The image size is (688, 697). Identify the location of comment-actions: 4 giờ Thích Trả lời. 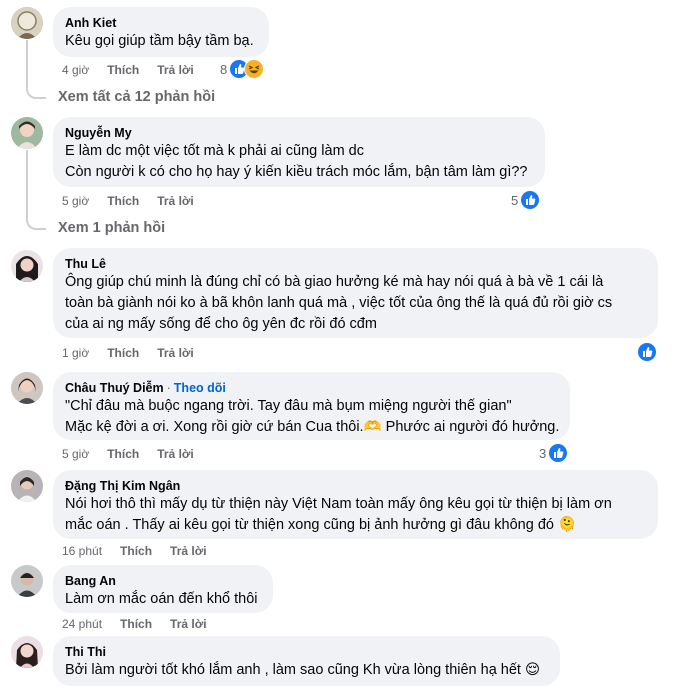
(137, 70).